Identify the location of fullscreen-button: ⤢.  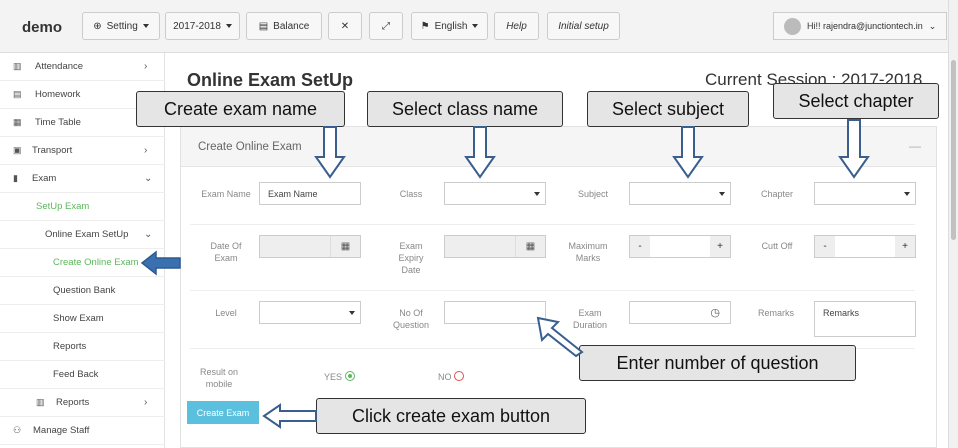
(386, 26).